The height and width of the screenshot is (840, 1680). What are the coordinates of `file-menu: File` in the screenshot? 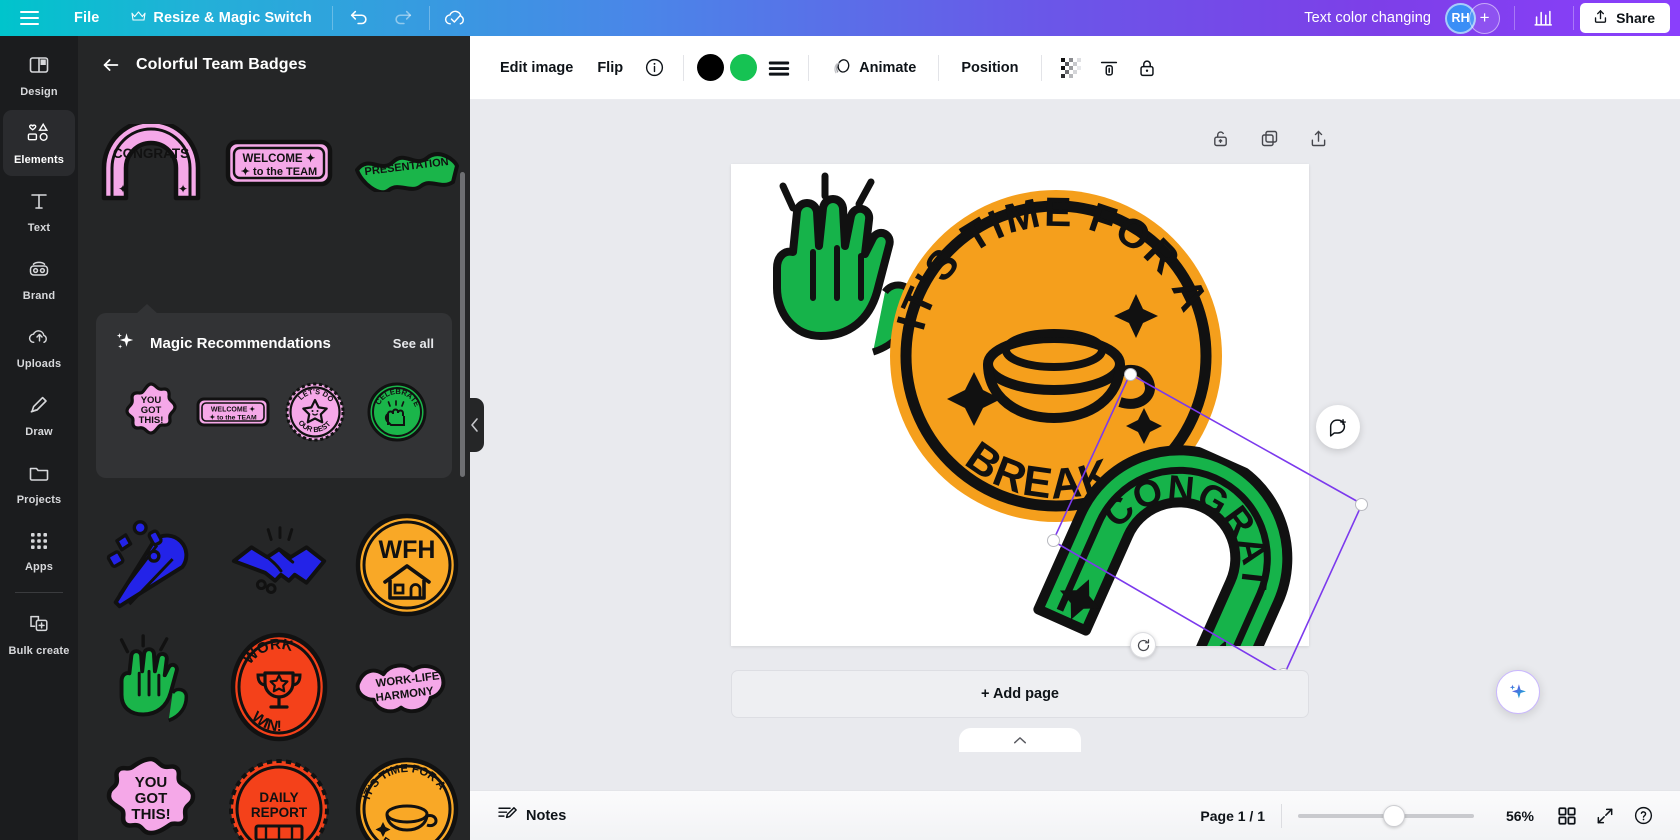 It's located at (86, 18).